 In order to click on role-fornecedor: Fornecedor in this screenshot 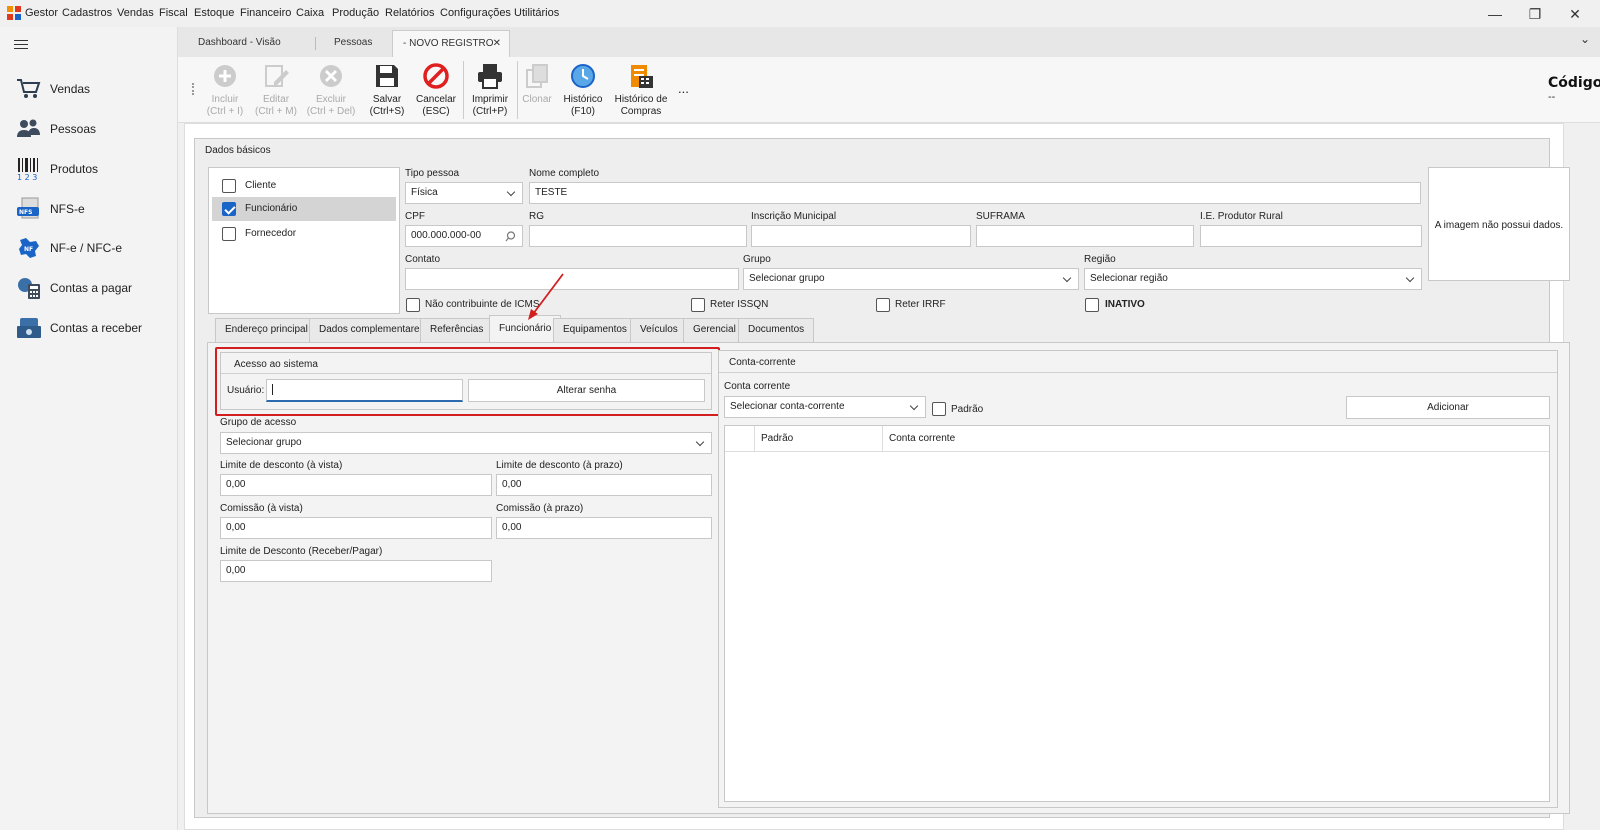, I will do `click(304, 234)`.